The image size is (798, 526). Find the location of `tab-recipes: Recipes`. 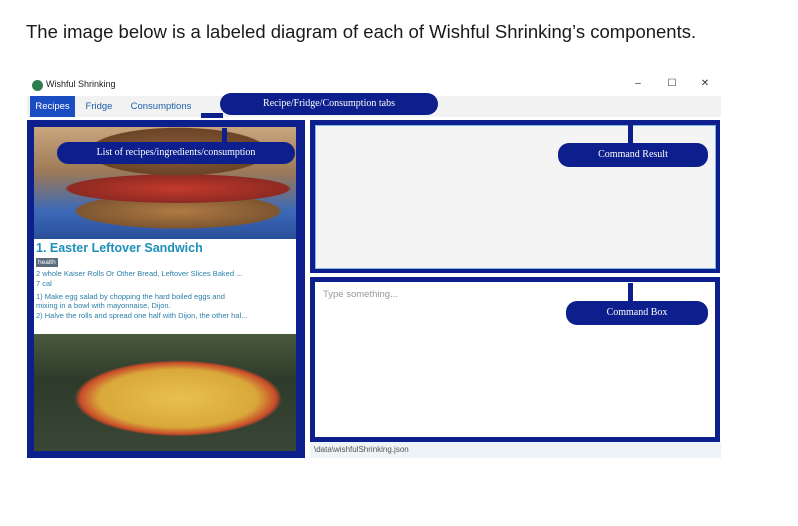

tab-recipes: Recipes is located at coordinates (52, 106).